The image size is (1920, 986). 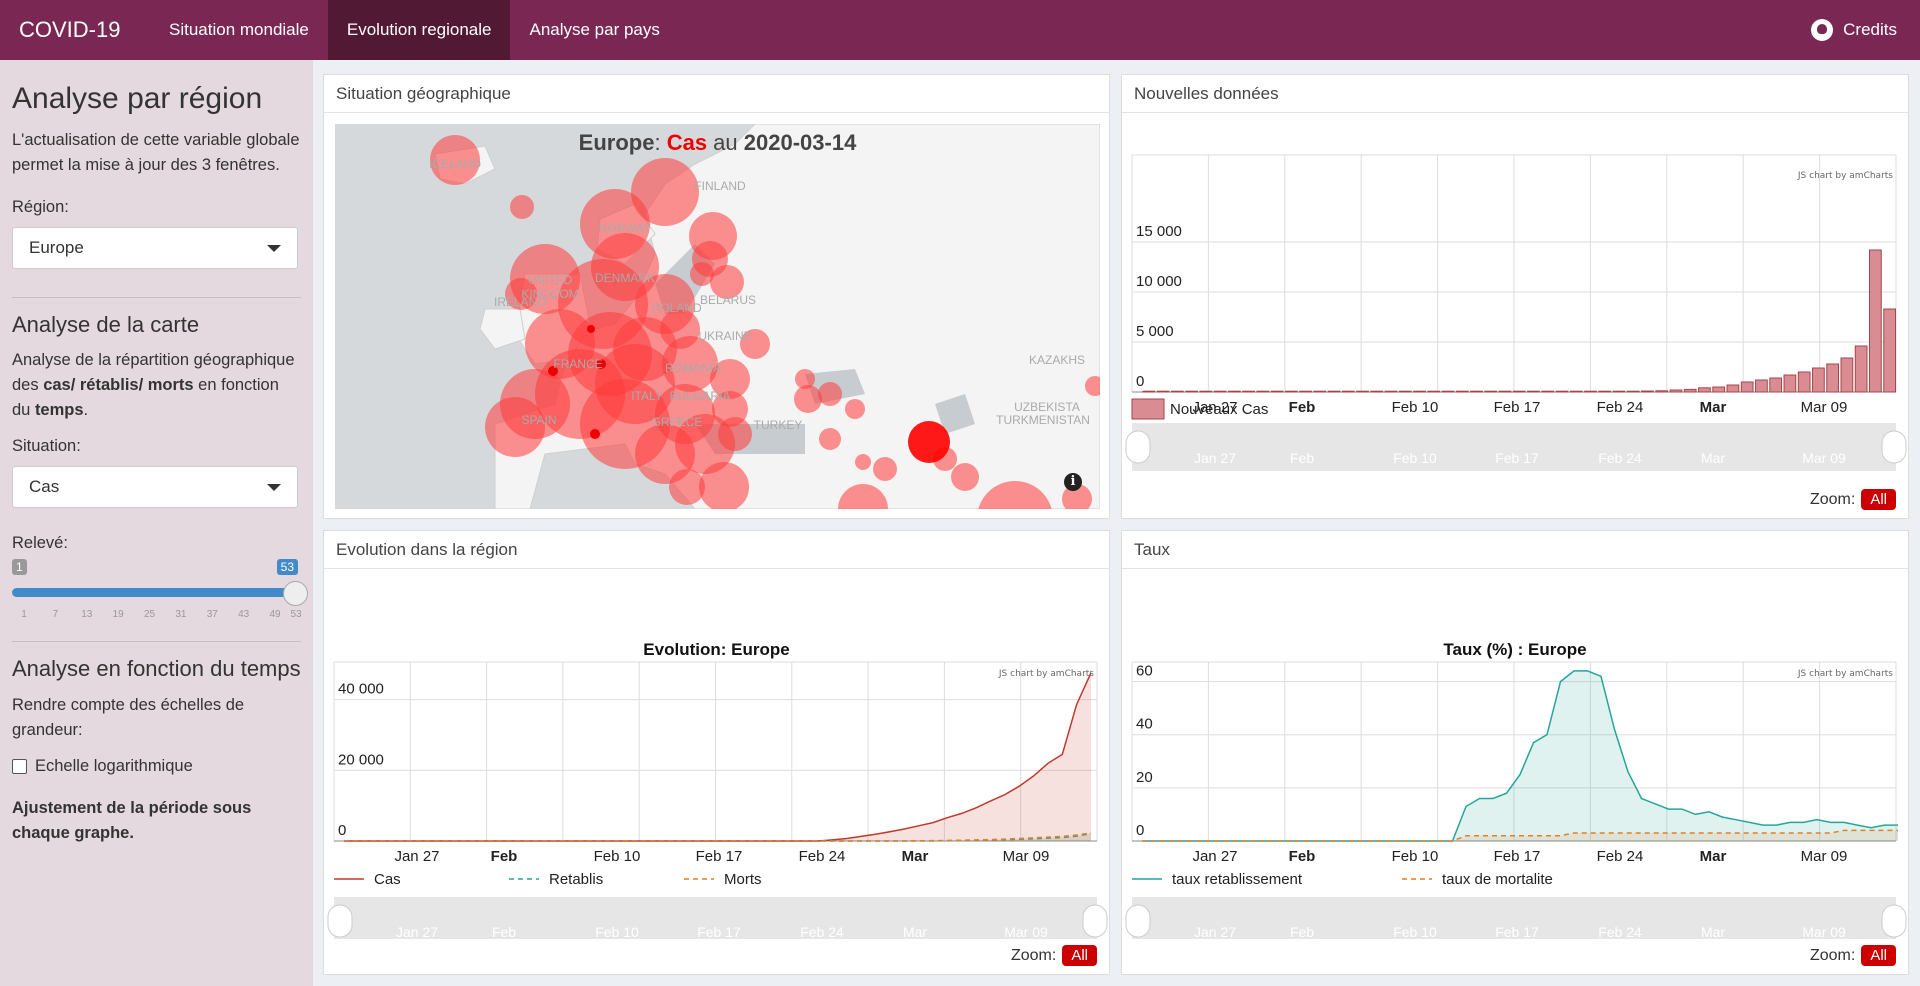 What do you see at coordinates (151, 593) in the screenshot?
I see `slider-track` at bounding box center [151, 593].